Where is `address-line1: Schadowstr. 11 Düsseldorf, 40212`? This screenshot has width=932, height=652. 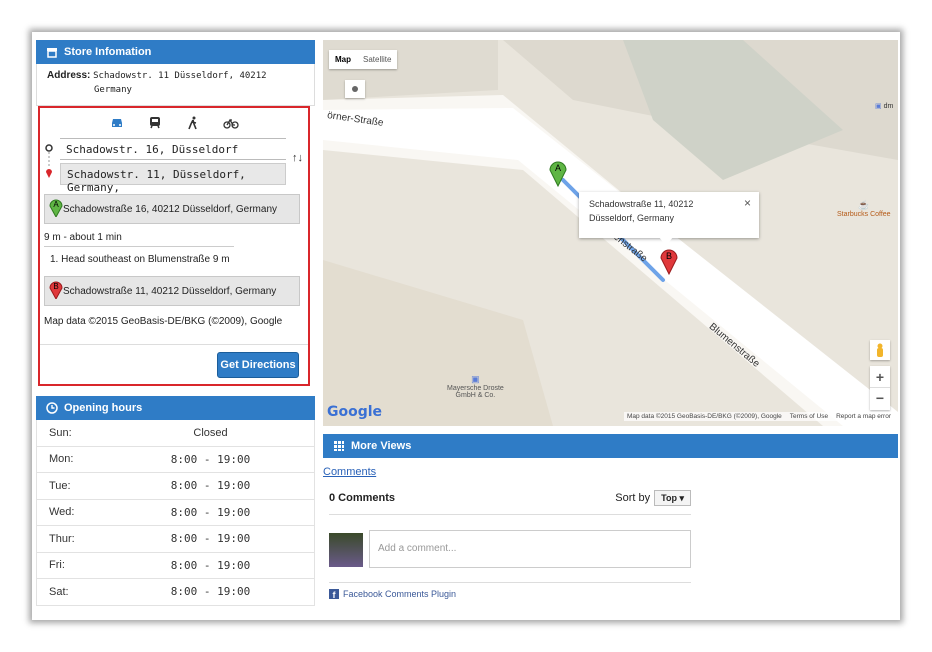 address-line1: Schadowstr. 11 Düsseldorf, 40212 is located at coordinates (180, 76).